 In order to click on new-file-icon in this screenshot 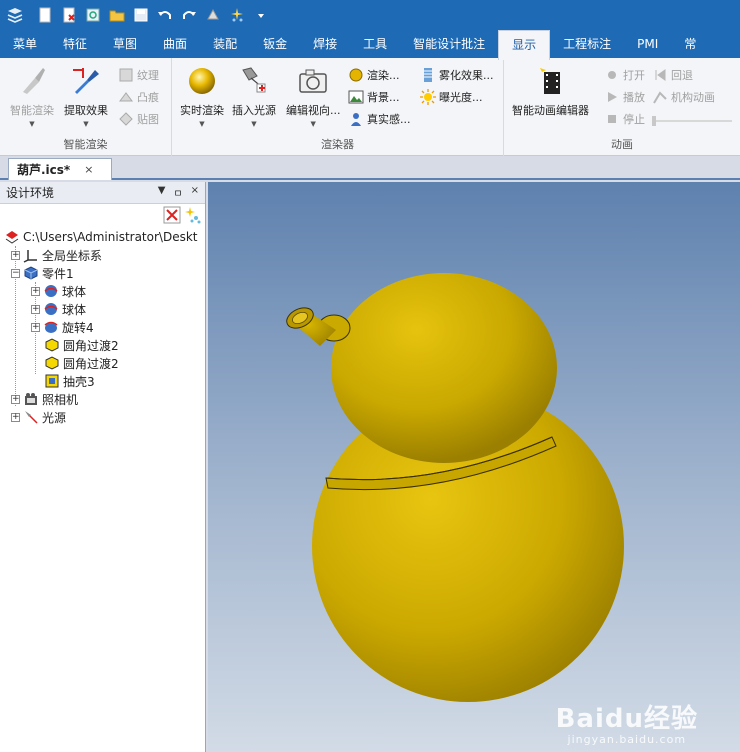, I will do `click(45, 15)`.